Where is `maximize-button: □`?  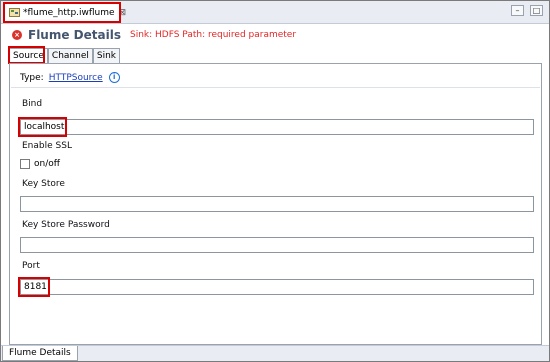
maximize-button: □ is located at coordinates (536, 10).